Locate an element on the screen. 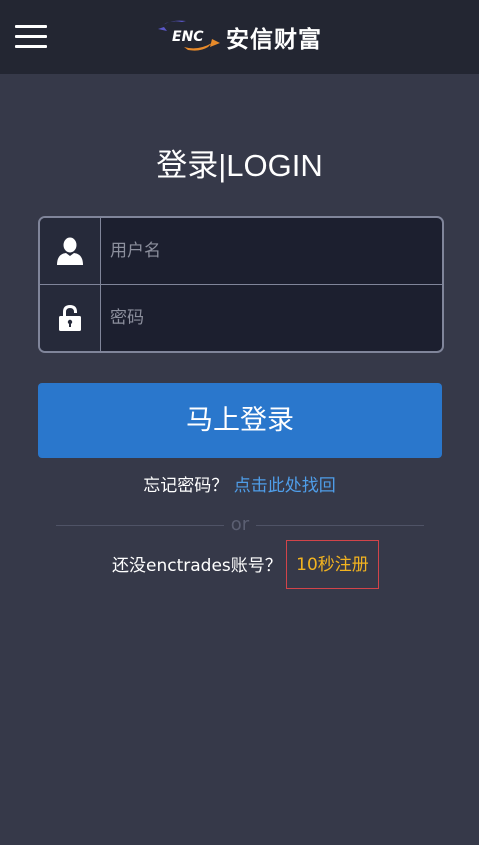 The image size is (479, 845). password-row is located at coordinates (241, 318).